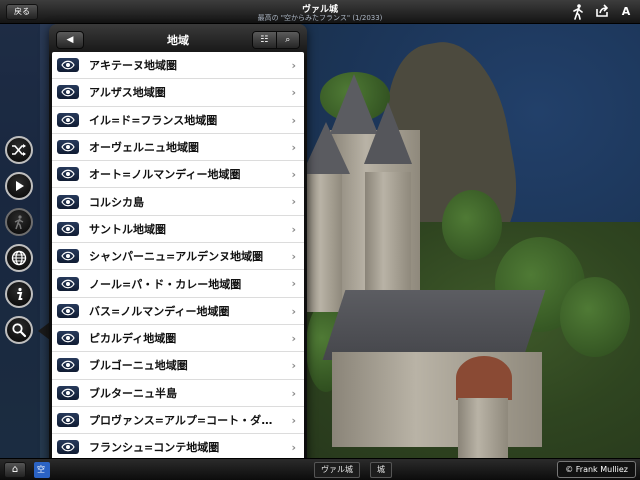 The image size is (640, 480). I want to click on list-view-icon: ☷, so click(264, 40).